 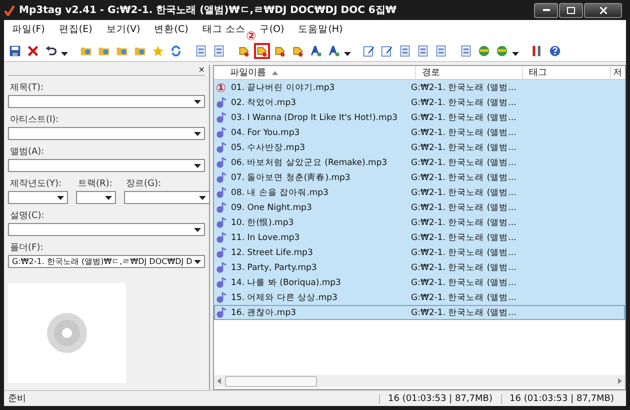 I want to click on column-header: 저, so click(x=617, y=72).